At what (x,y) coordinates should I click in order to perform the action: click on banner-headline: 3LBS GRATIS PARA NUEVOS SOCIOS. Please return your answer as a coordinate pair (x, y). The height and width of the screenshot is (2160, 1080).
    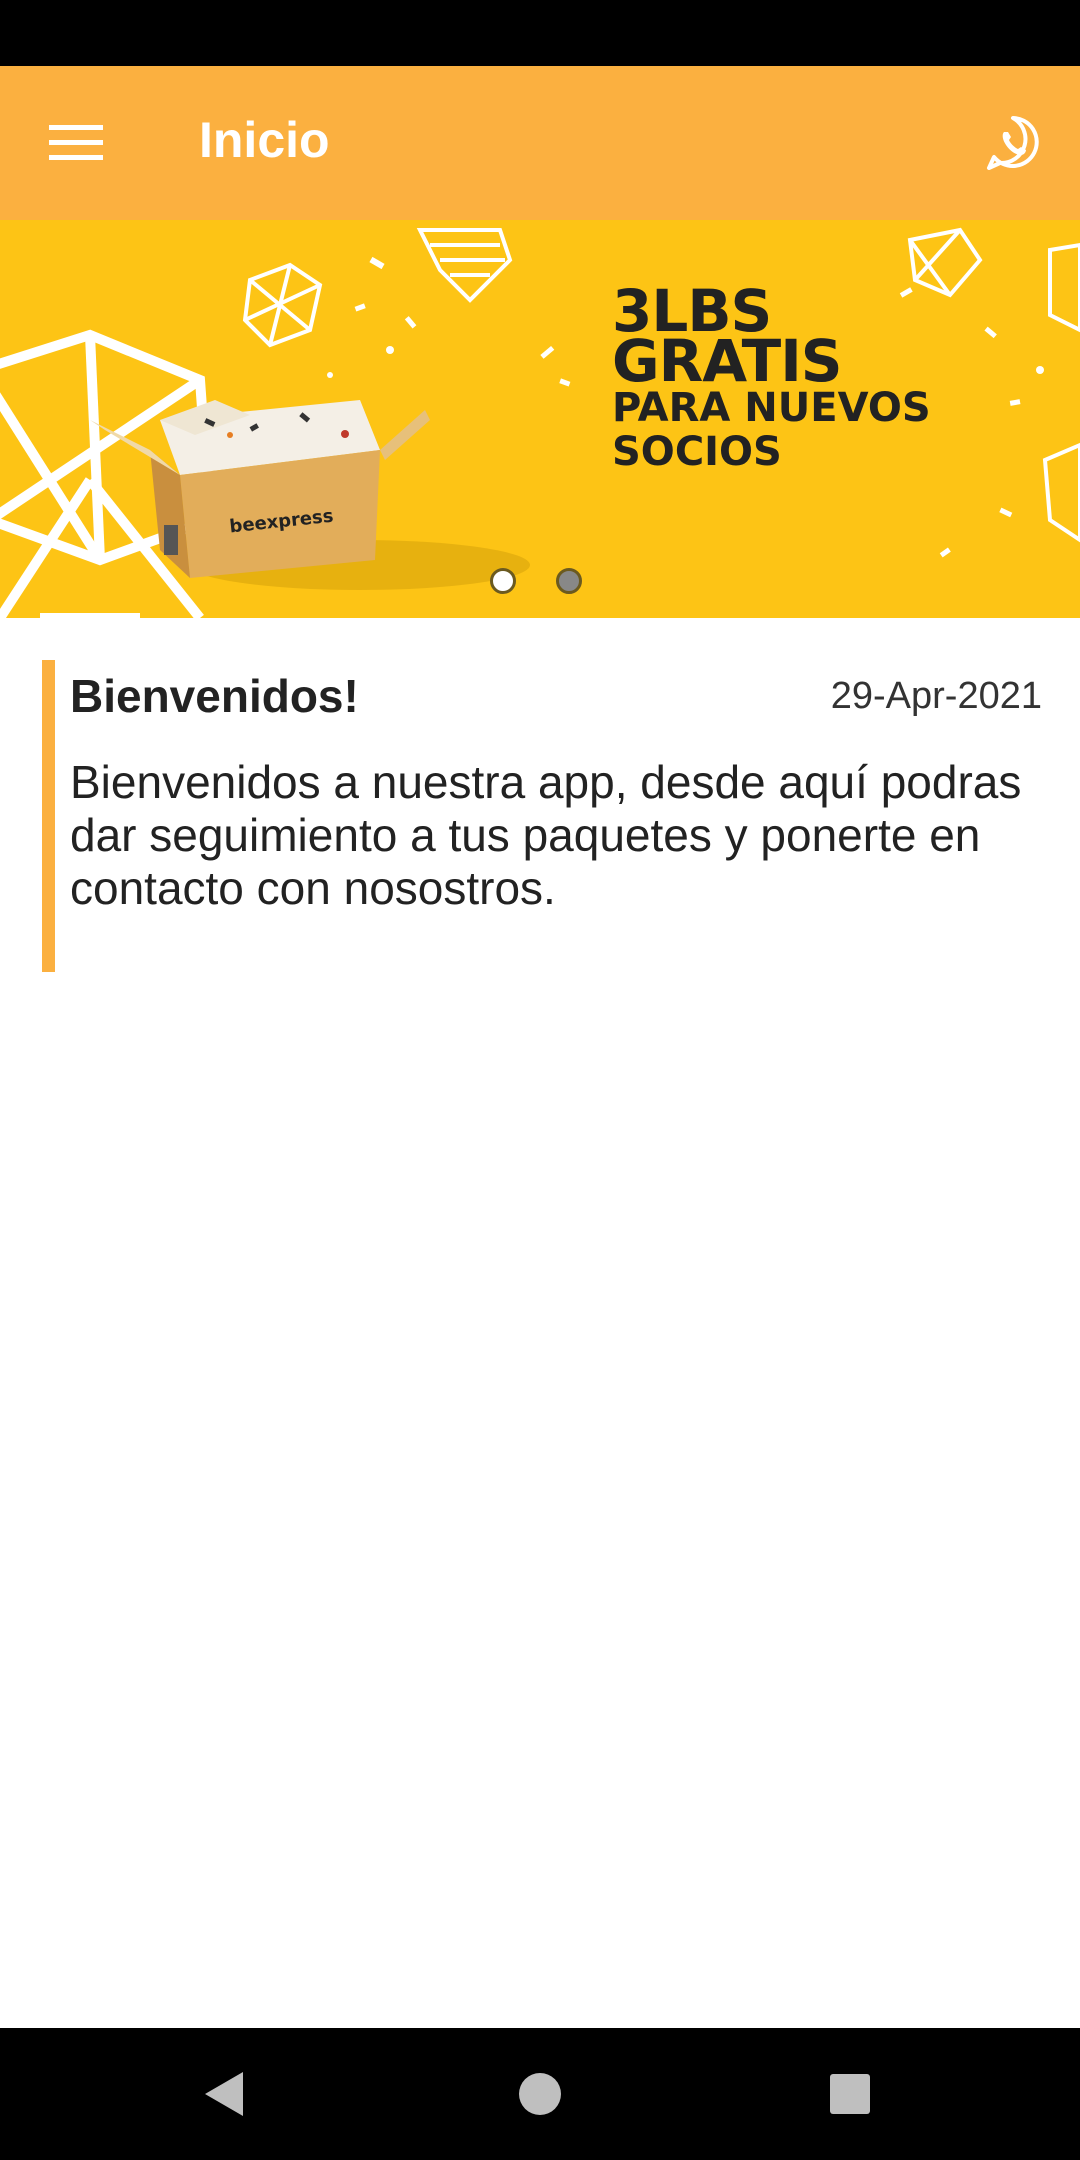
    Looking at the image, I should click on (771, 378).